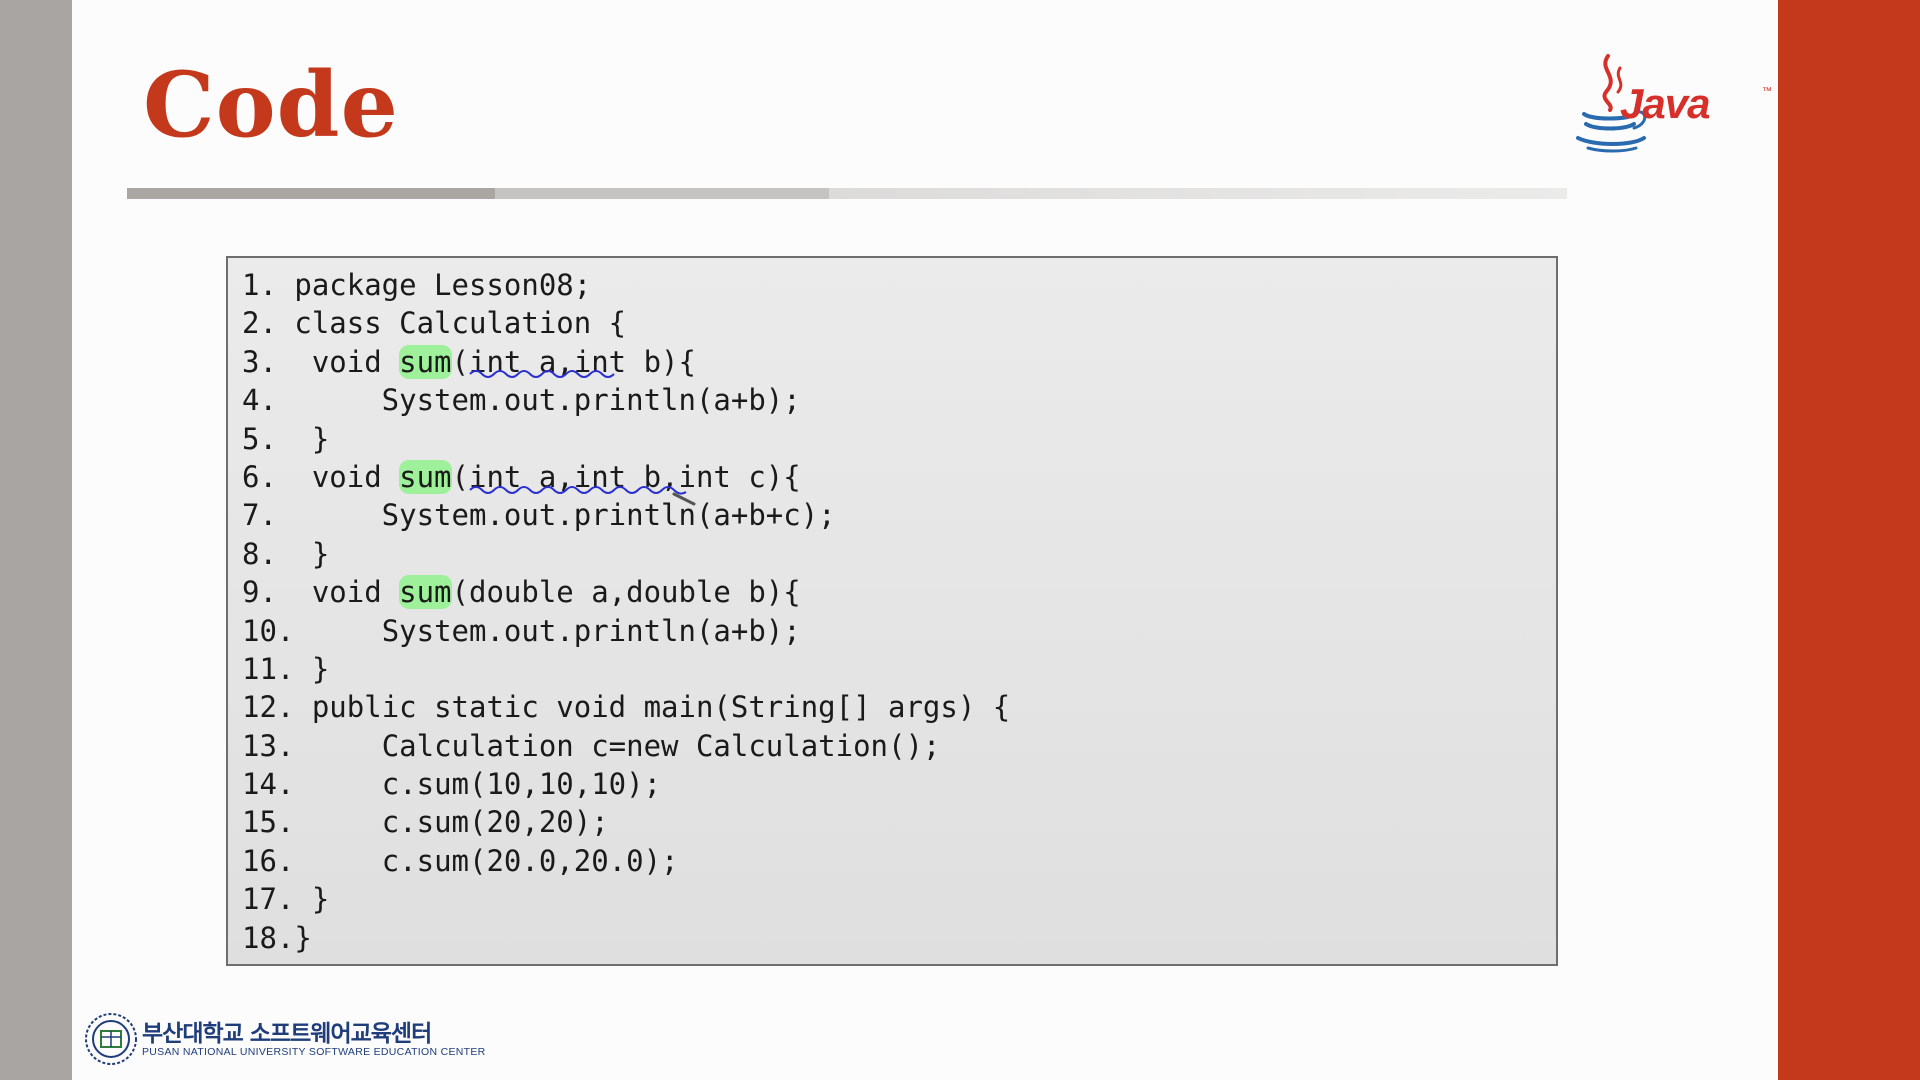 This screenshot has width=1920, height=1080. What do you see at coordinates (259, 592) in the screenshot?
I see `line-number: 9.` at bounding box center [259, 592].